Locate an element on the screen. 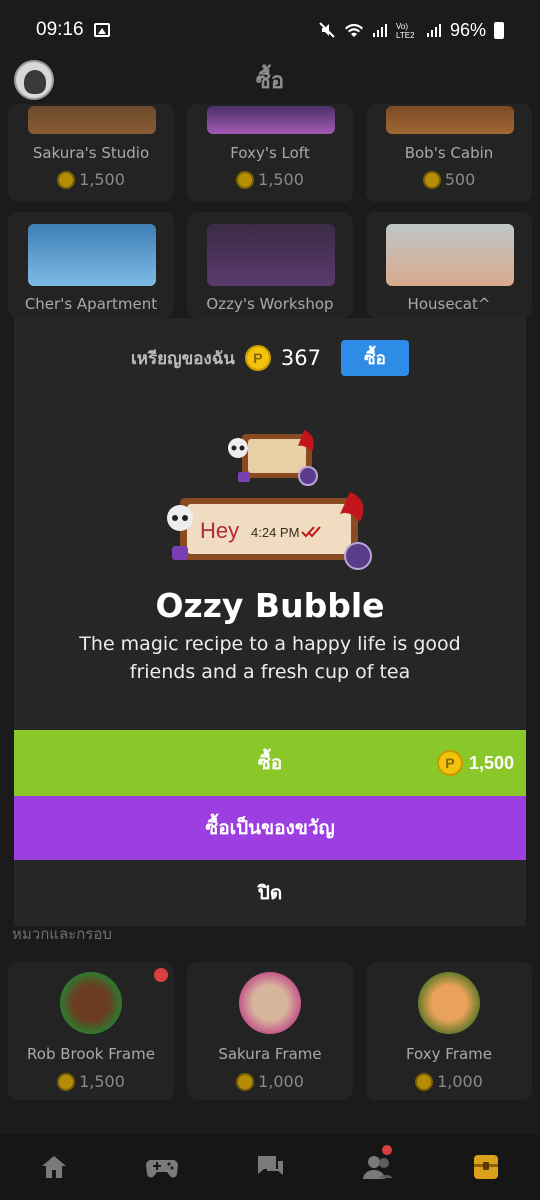 The image size is (540, 1200). nav-games is located at coordinates (162, 1167).